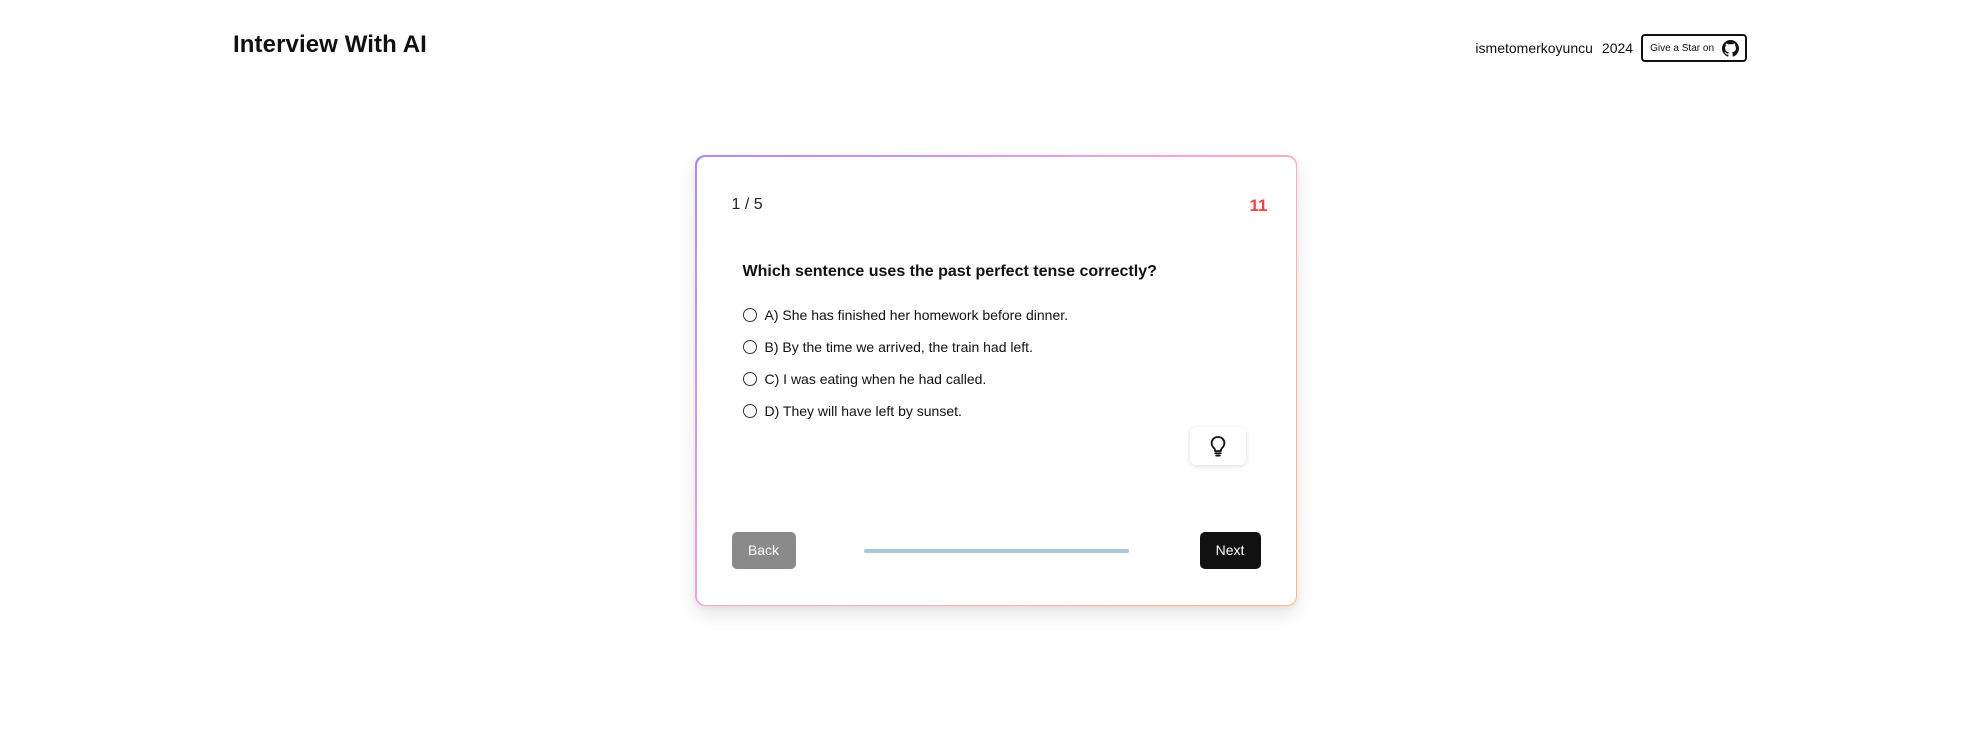  What do you see at coordinates (1230, 550) in the screenshot?
I see `next-button: Next` at bounding box center [1230, 550].